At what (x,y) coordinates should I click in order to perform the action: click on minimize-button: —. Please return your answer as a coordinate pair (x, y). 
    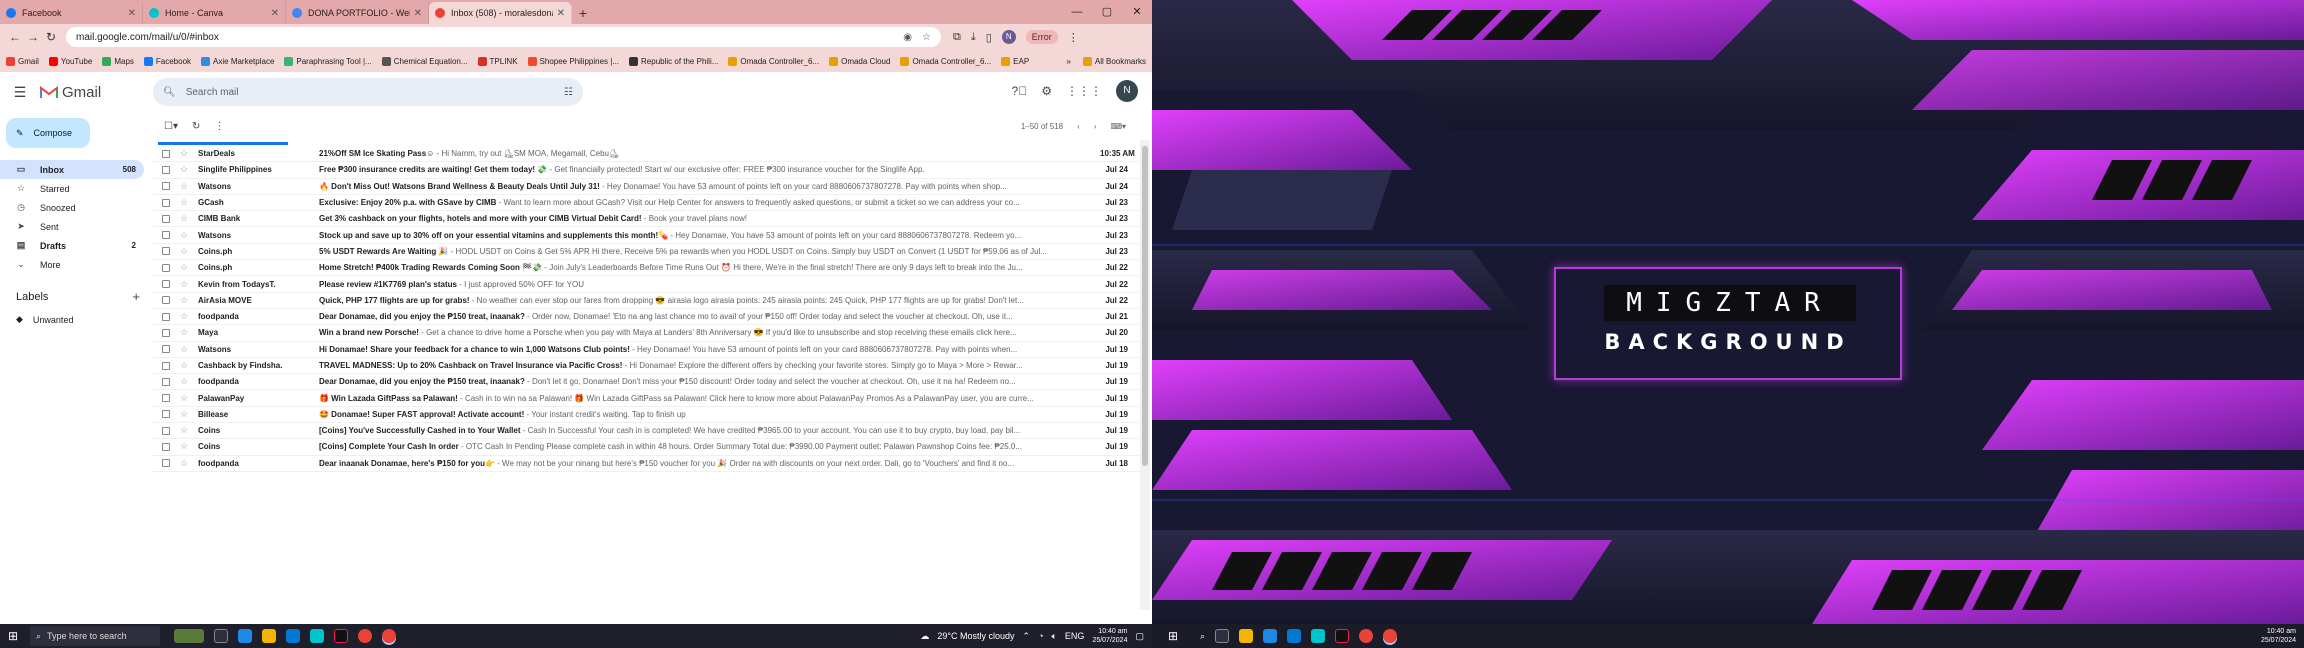
    Looking at the image, I should click on (1077, 12).